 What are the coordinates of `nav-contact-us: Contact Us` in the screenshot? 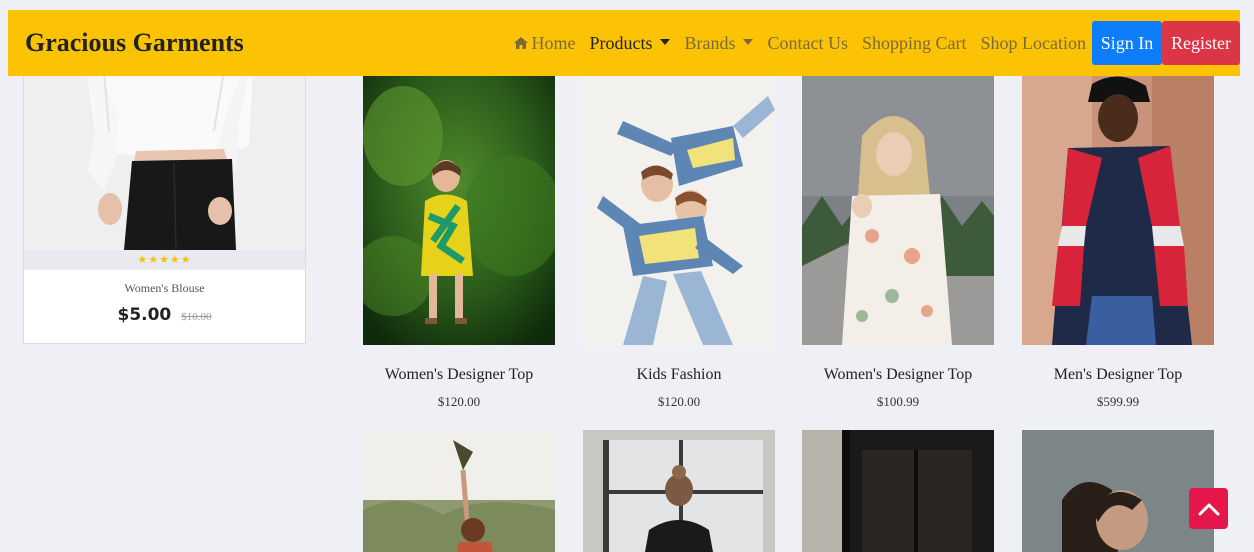 It's located at (807, 43).